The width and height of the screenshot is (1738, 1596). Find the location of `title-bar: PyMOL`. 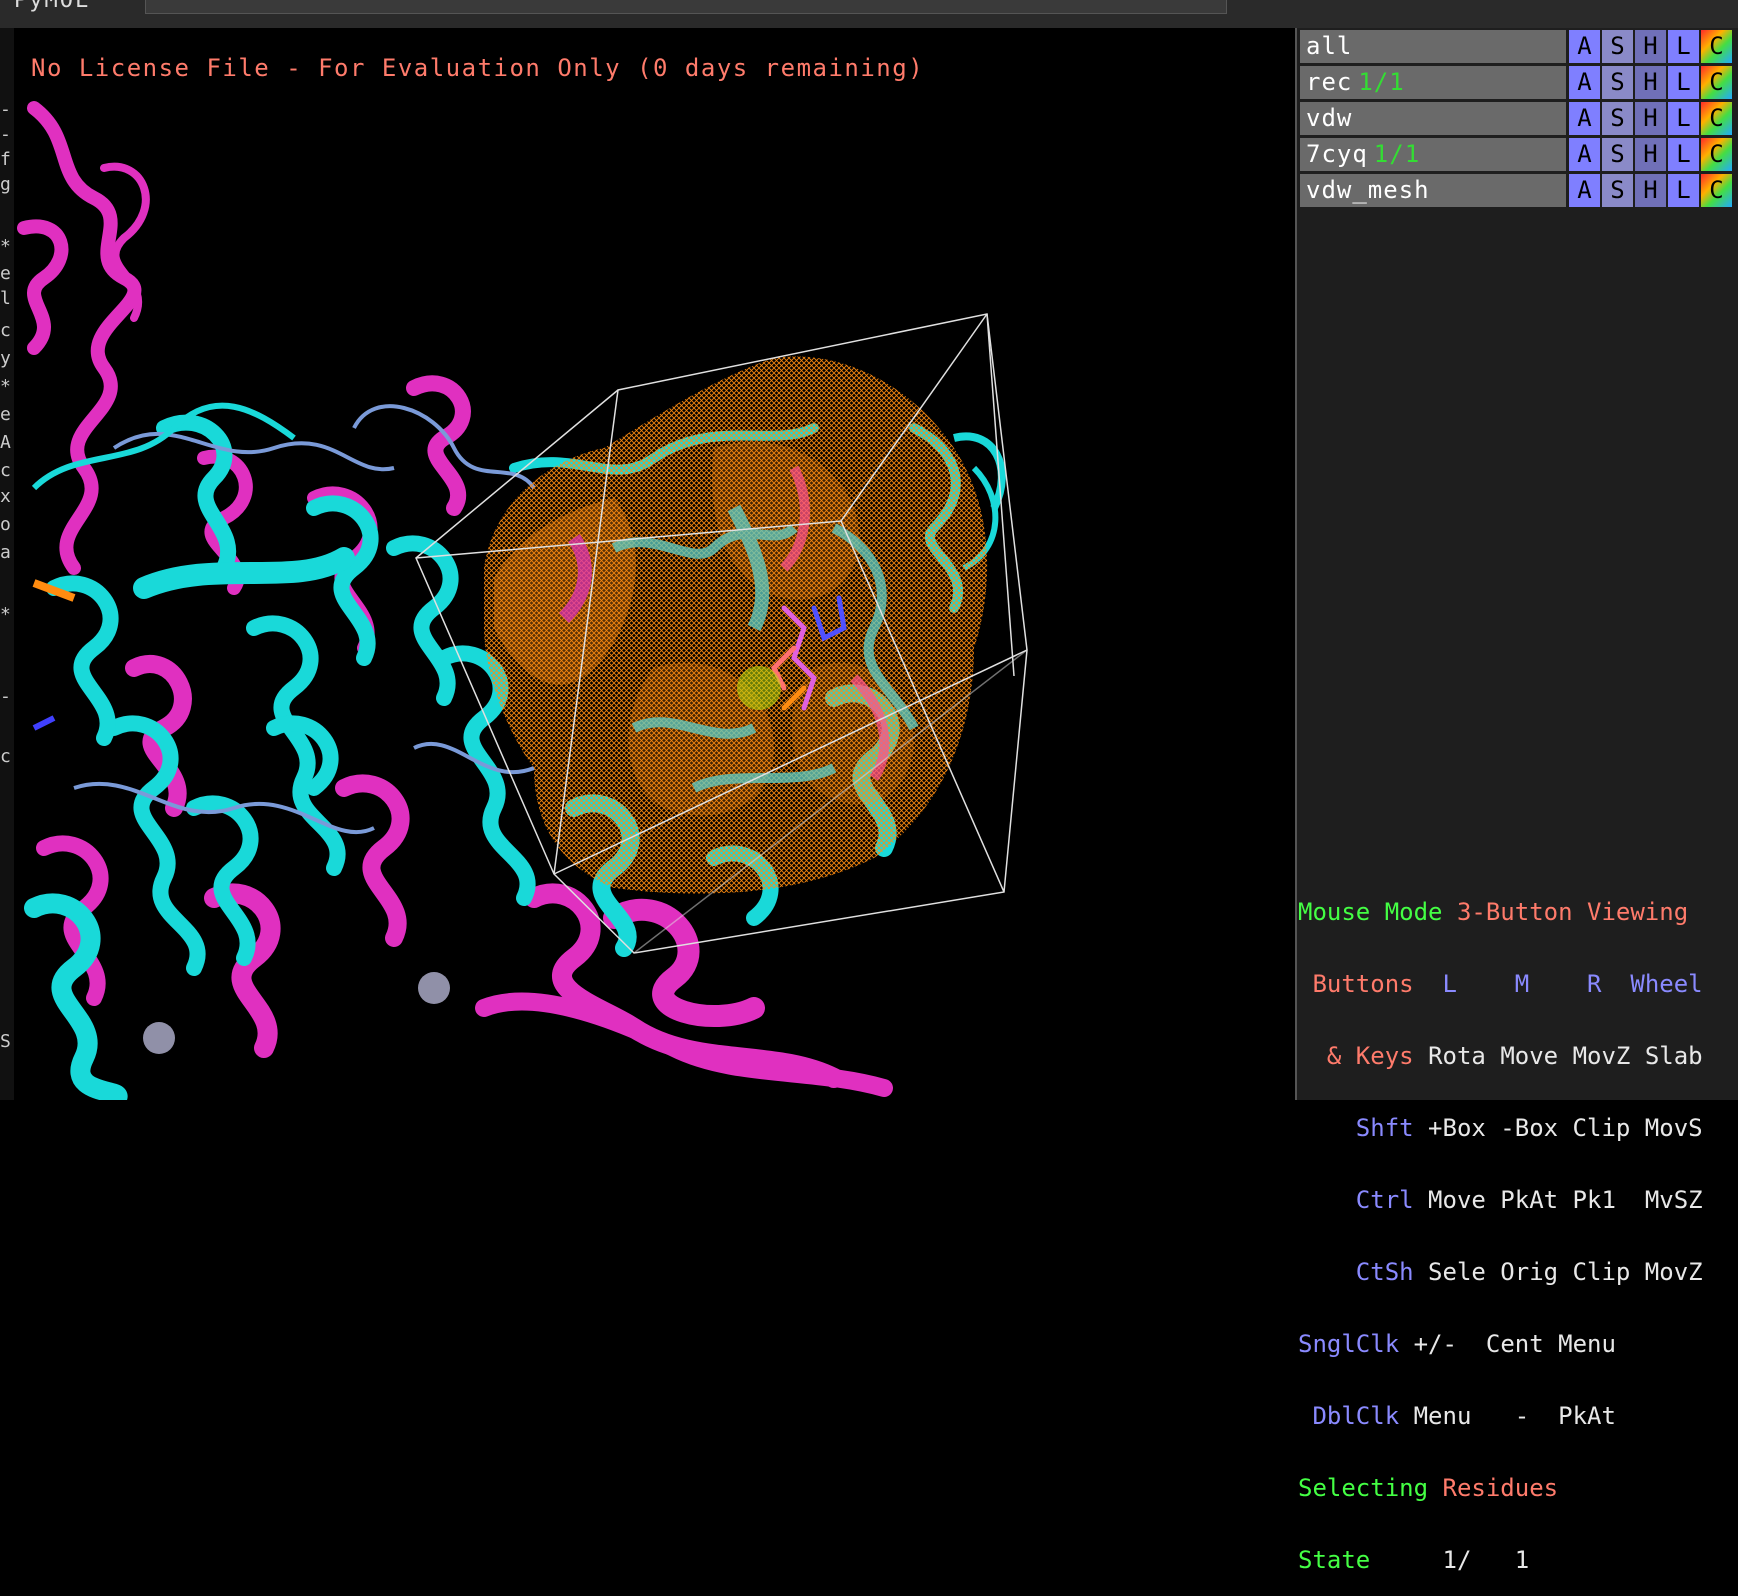

title-bar: PyMOL is located at coordinates (869, 14).